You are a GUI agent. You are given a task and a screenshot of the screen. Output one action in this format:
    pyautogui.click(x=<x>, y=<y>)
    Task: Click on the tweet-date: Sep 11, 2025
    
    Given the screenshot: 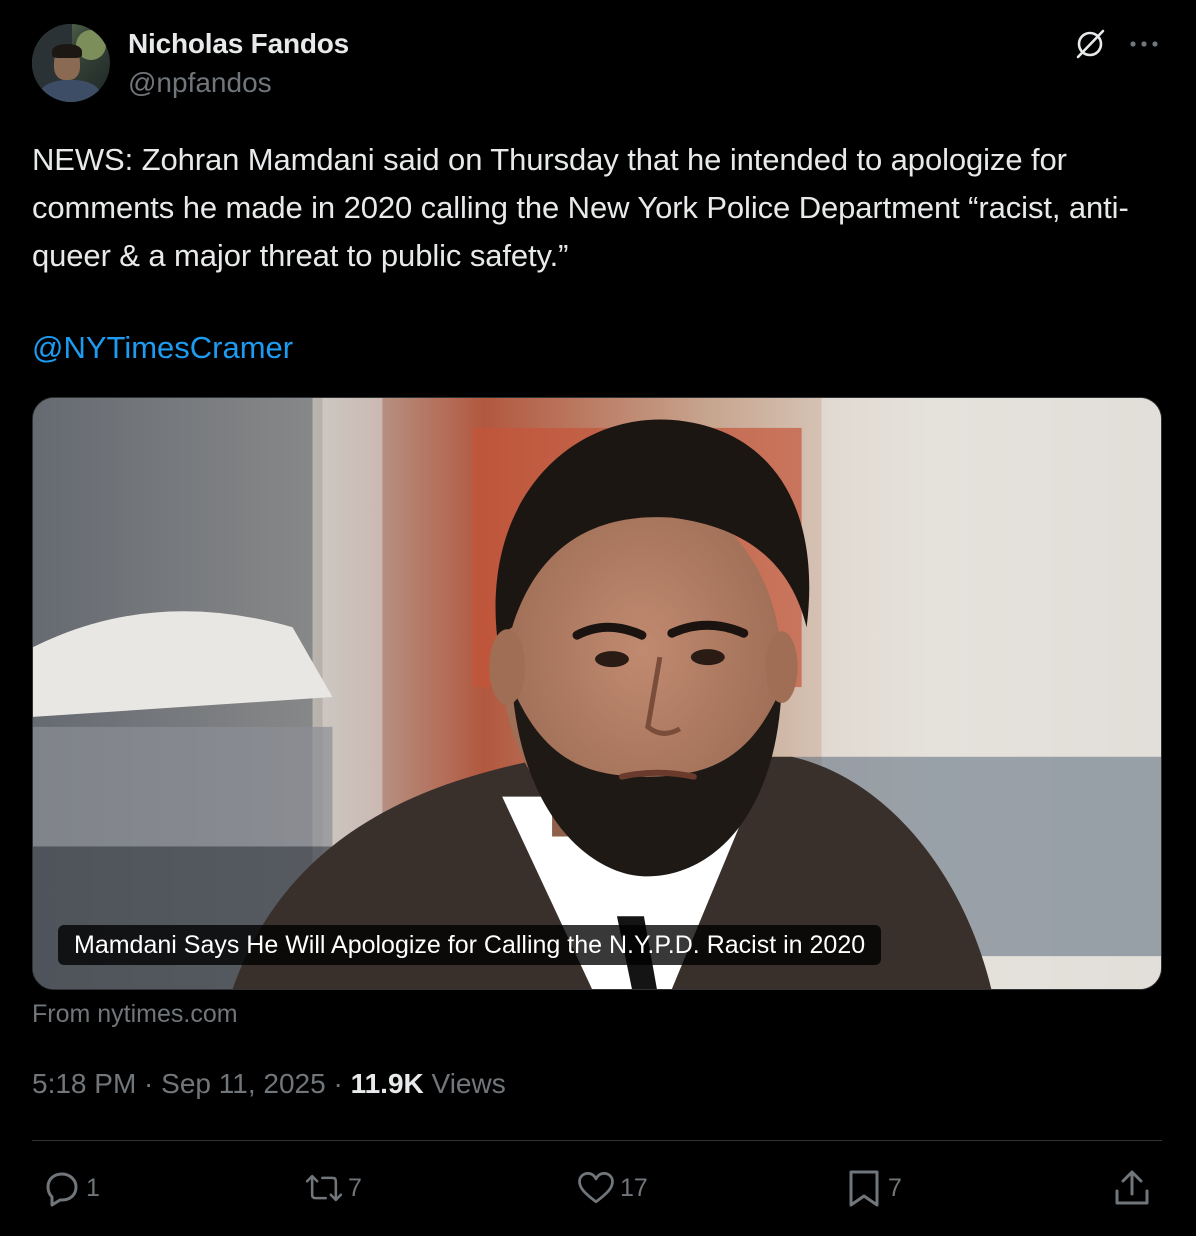 What is the action you would take?
    pyautogui.click(x=243, y=1083)
    